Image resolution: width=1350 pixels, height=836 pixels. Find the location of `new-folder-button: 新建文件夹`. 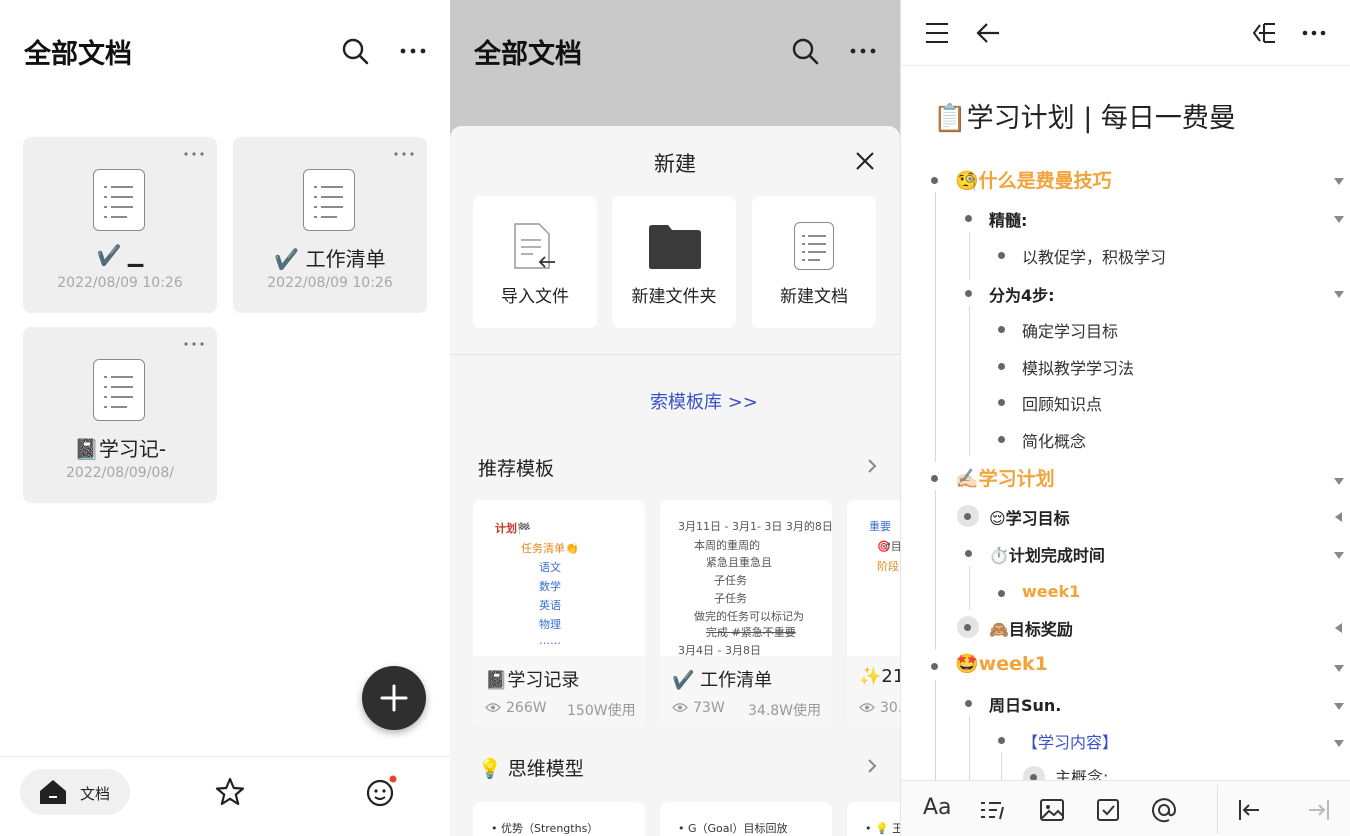

new-folder-button: 新建文件夹 is located at coordinates (674, 262).